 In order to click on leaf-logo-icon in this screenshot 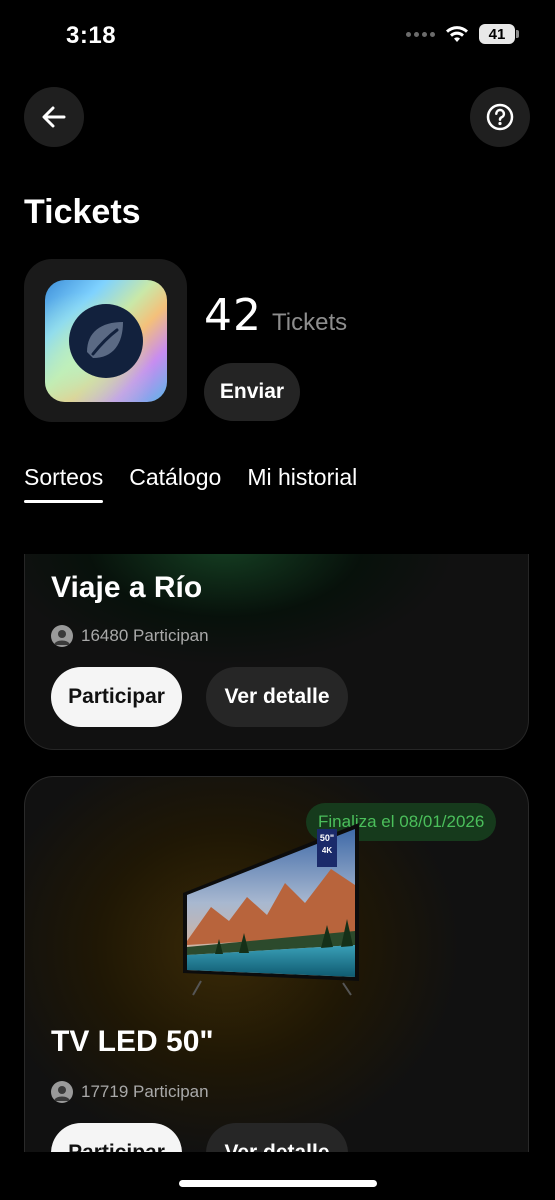, I will do `click(105, 340)`.